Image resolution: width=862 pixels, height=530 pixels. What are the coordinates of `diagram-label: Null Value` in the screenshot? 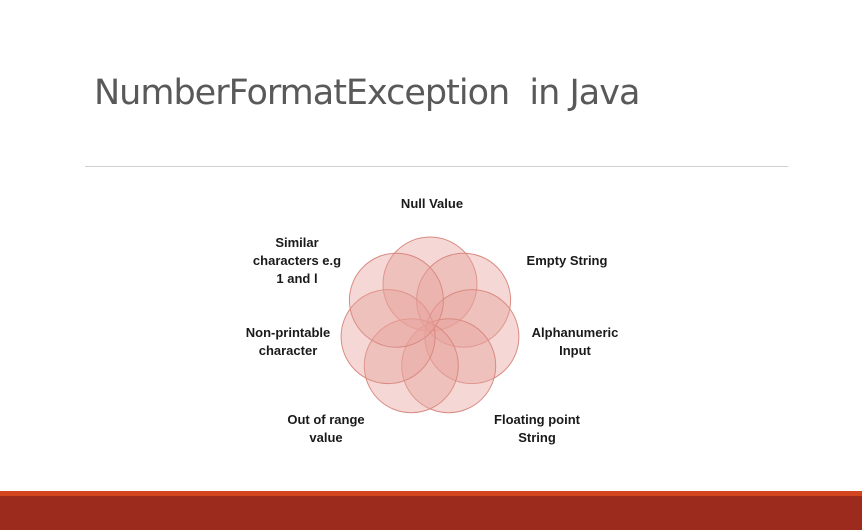 It's located at (432, 203).